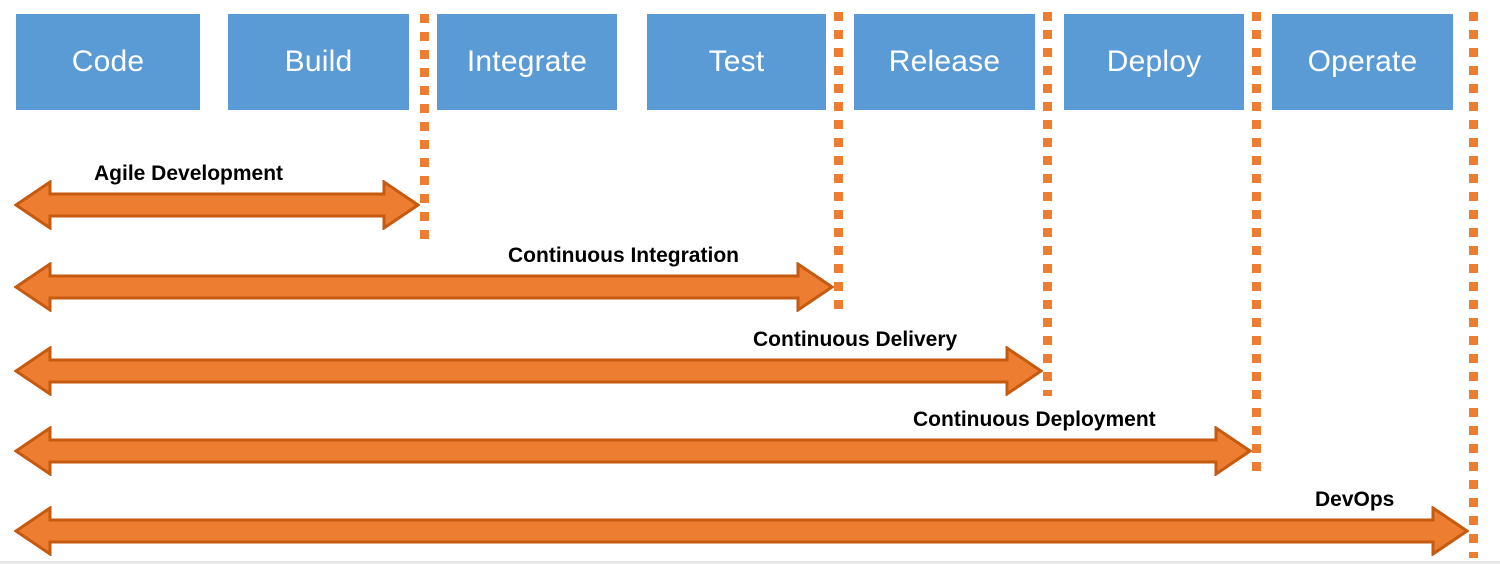 Image resolution: width=1500 pixels, height=564 pixels. I want to click on stage-label: Test, so click(736, 61).